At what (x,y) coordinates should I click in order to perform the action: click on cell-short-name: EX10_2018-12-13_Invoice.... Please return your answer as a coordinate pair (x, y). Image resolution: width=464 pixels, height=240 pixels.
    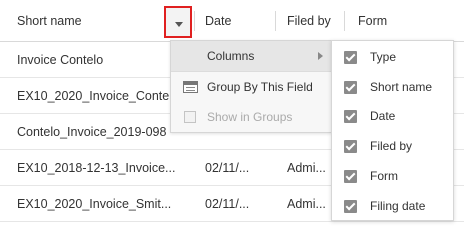
    Looking at the image, I should click on (96, 168).